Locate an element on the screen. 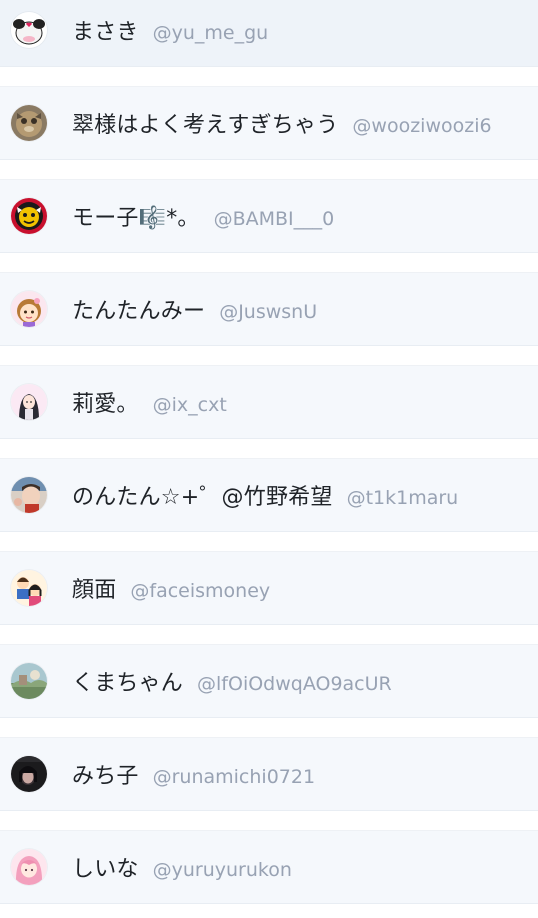 The image size is (538, 918). user-row: のんたん☆+゜@竹野希望 @t1k1maru is located at coordinates (269, 495).